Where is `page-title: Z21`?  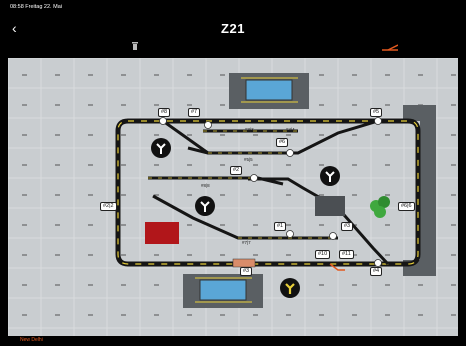
page-title: Z21 is located at coordinates (233, 28).